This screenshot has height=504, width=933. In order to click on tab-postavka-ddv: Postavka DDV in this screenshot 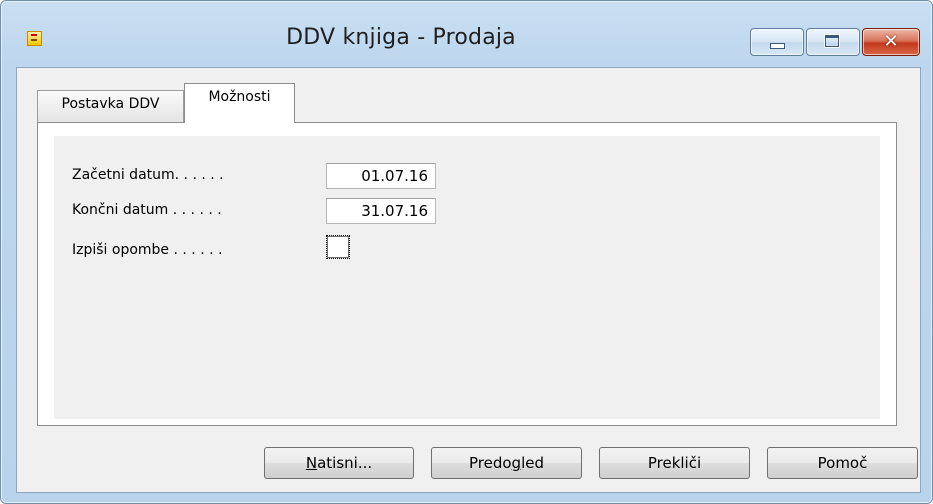, I will do `click(110, 106)`.